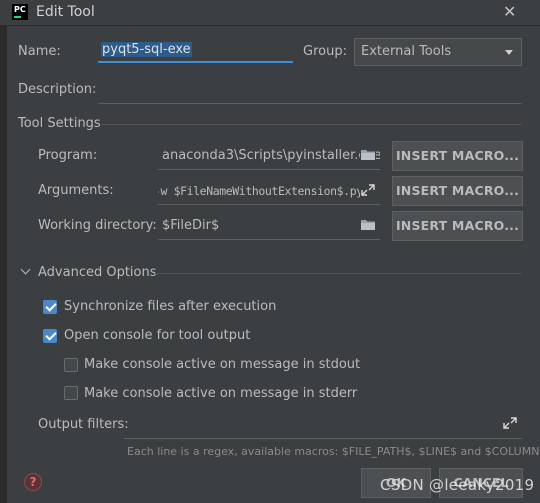 The image size is (540, 503). Describe the element at coordinates (323, 425) in the screenshot. I see `output-filters-input` at that location.